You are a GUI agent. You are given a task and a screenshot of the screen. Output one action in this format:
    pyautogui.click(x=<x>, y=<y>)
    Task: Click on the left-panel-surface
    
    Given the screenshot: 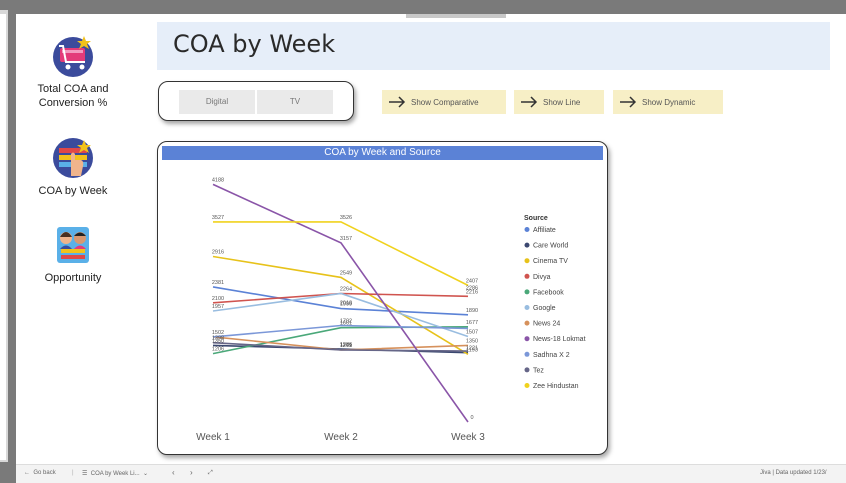 What is the action you would take?
    pyautogui.click(x=3, y=237)
    